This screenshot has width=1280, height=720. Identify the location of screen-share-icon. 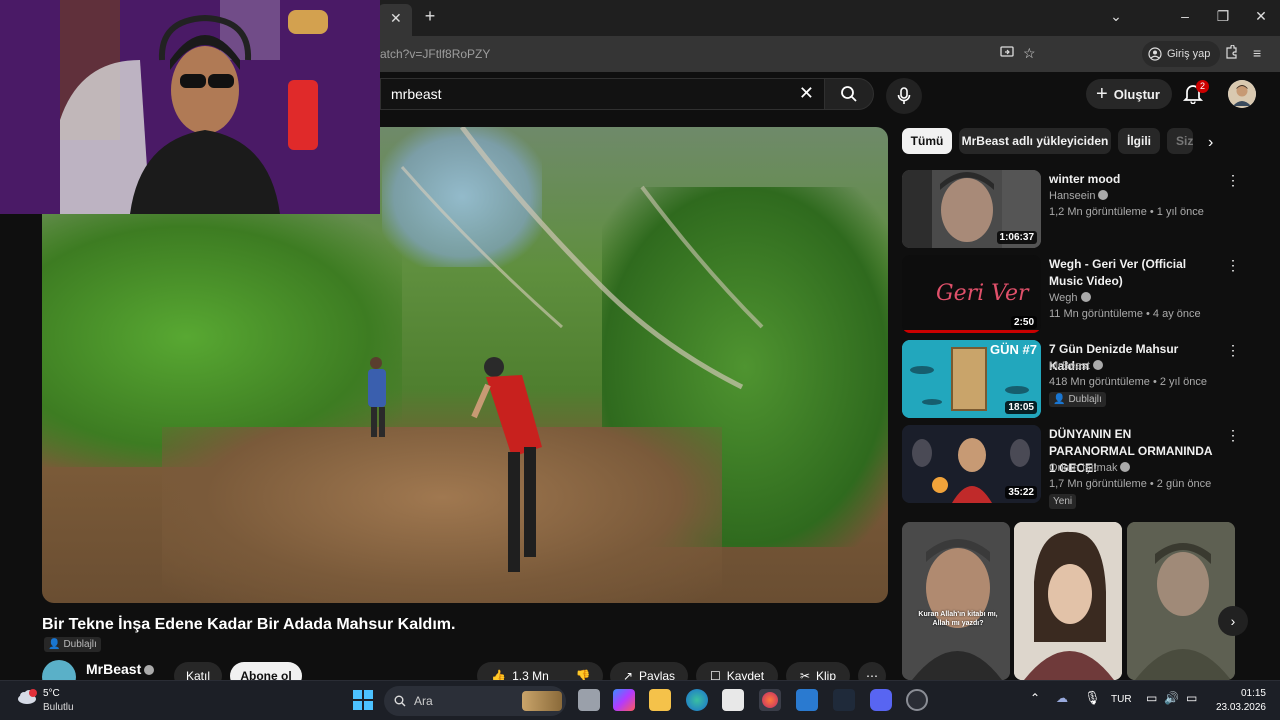
(1007, 53).